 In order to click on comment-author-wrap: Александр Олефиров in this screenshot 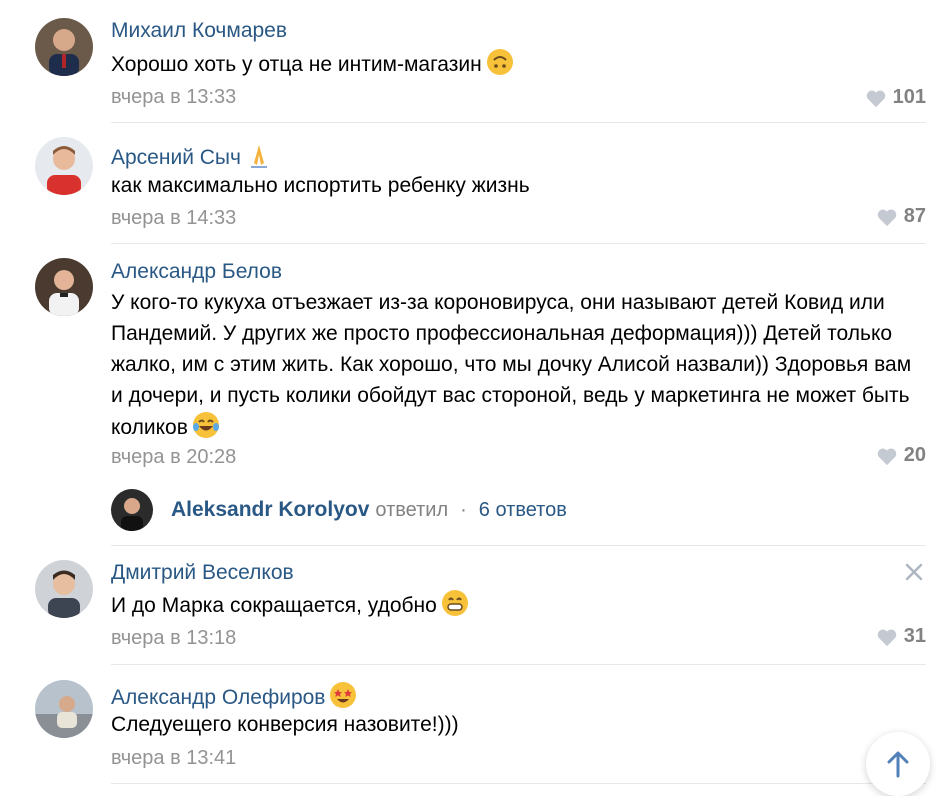, I will do `click(234, 695)`.